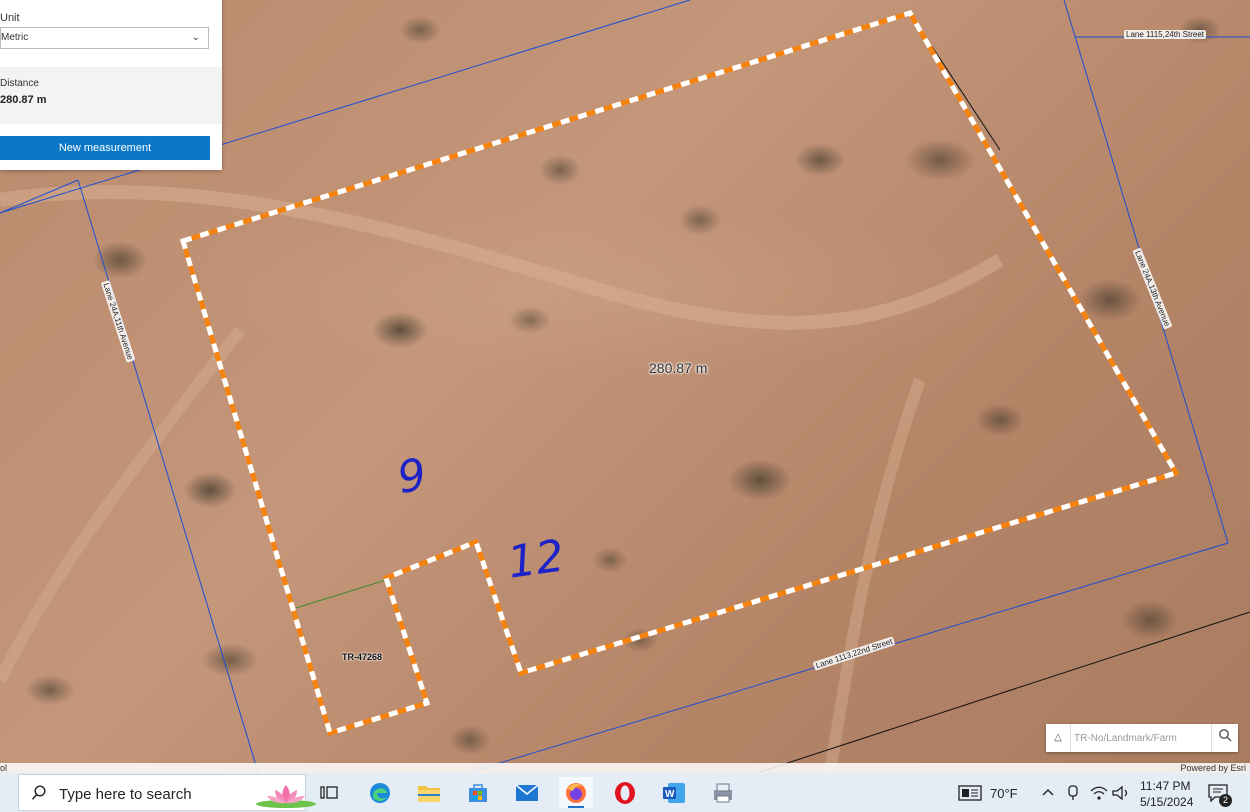  What do you see at coordinates (1099, 793) in the screenshot?
I see `wifi-icon` at bounding box center [1099, 793].